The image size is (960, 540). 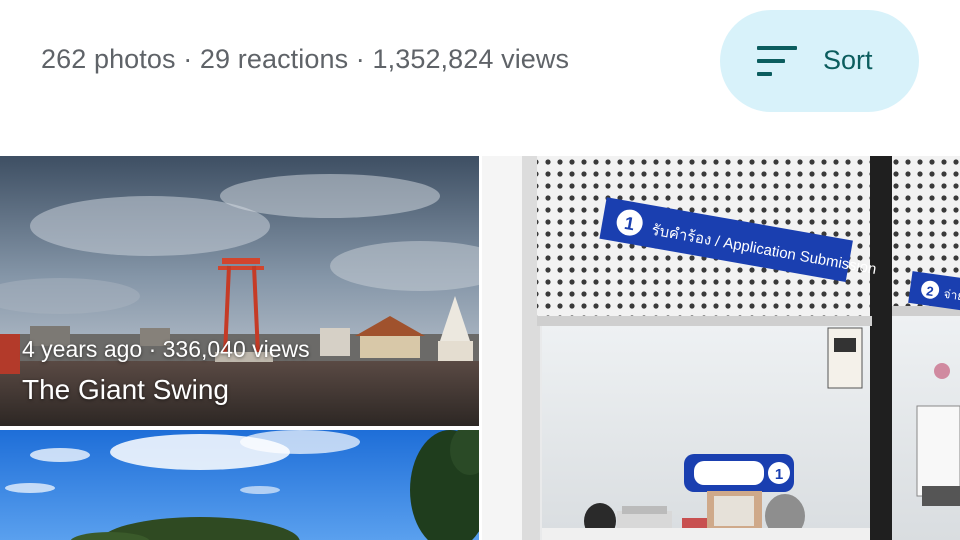 I want to click on sort-label: Sort, so click(x=848, y=60).